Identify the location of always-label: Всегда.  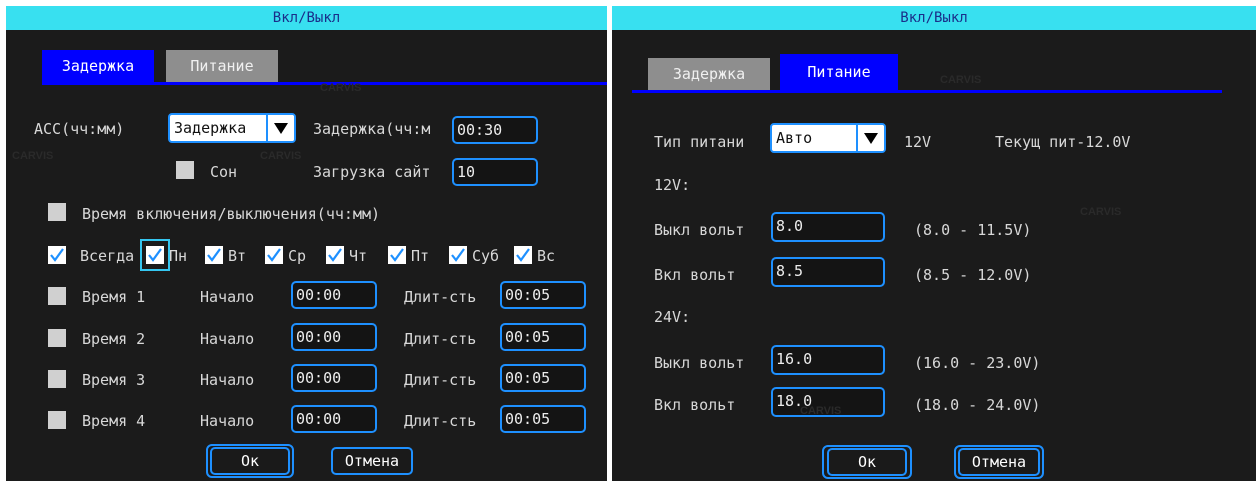
(107, 256).